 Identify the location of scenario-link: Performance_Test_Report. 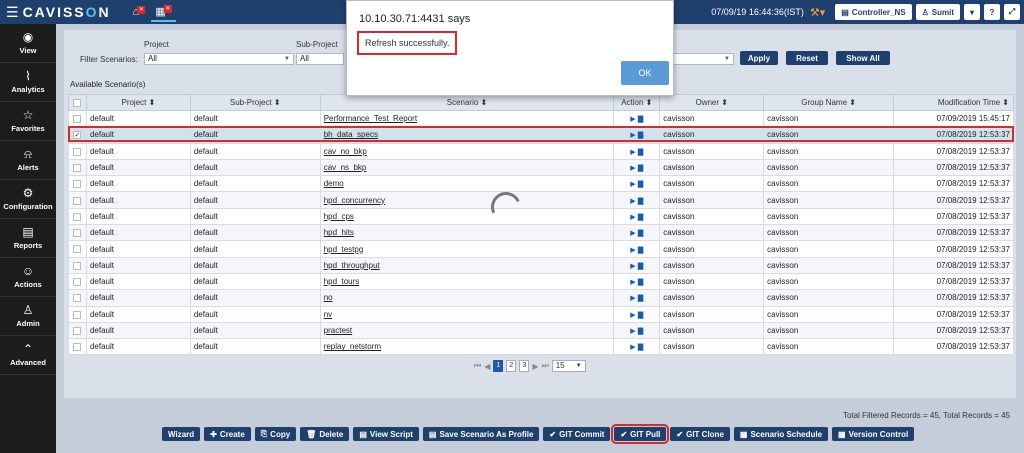
(370, 118).